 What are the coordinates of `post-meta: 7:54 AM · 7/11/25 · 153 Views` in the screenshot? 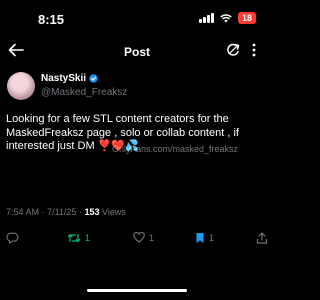 It's located at (66, 212).